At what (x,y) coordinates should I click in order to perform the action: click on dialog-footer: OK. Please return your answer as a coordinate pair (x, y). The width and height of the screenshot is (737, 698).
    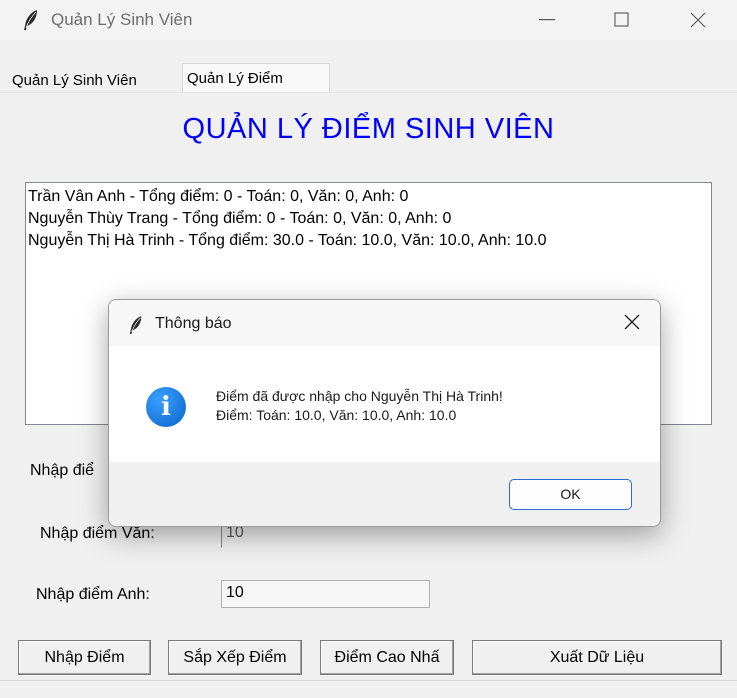
    Looking at the image, I should click on (384, 494).